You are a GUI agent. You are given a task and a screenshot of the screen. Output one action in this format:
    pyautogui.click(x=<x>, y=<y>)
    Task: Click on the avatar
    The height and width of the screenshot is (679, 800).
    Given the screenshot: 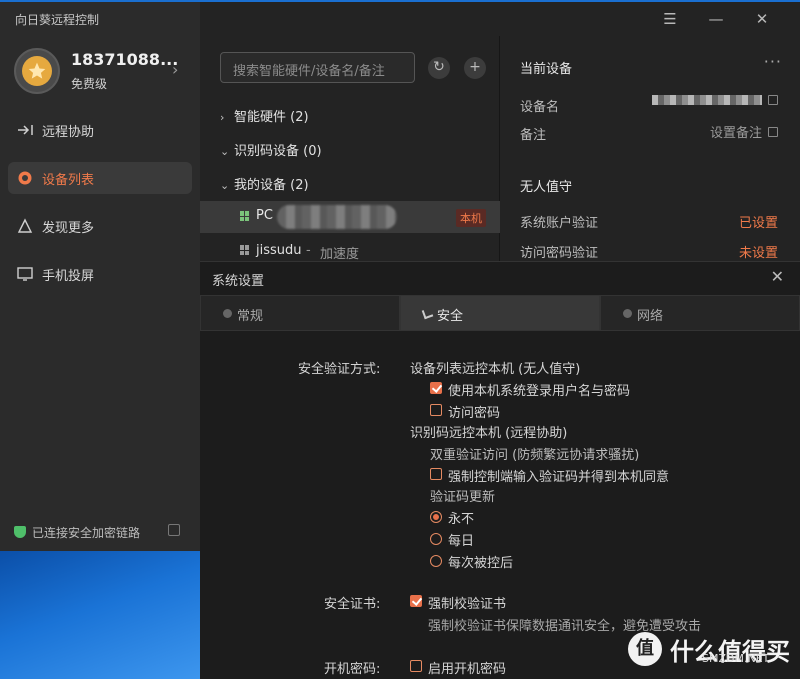 What is the action you would take?
    pyautogui.click(x=37, y=71)
    